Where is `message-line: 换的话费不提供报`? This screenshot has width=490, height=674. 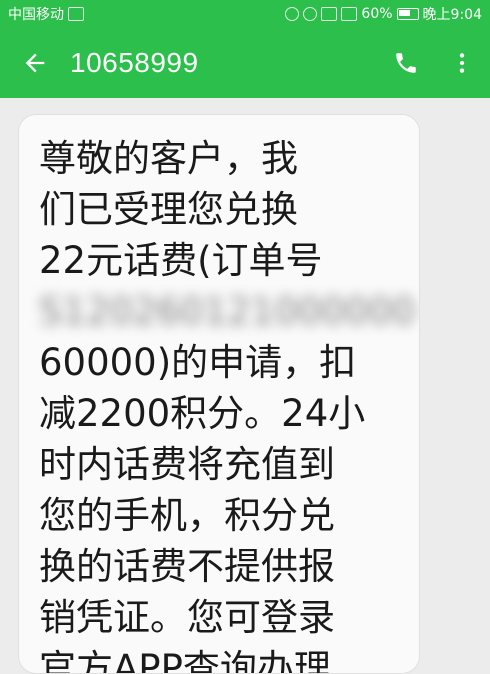 message-line: 换的话费不提供报 is located at coordinates (187, 566).